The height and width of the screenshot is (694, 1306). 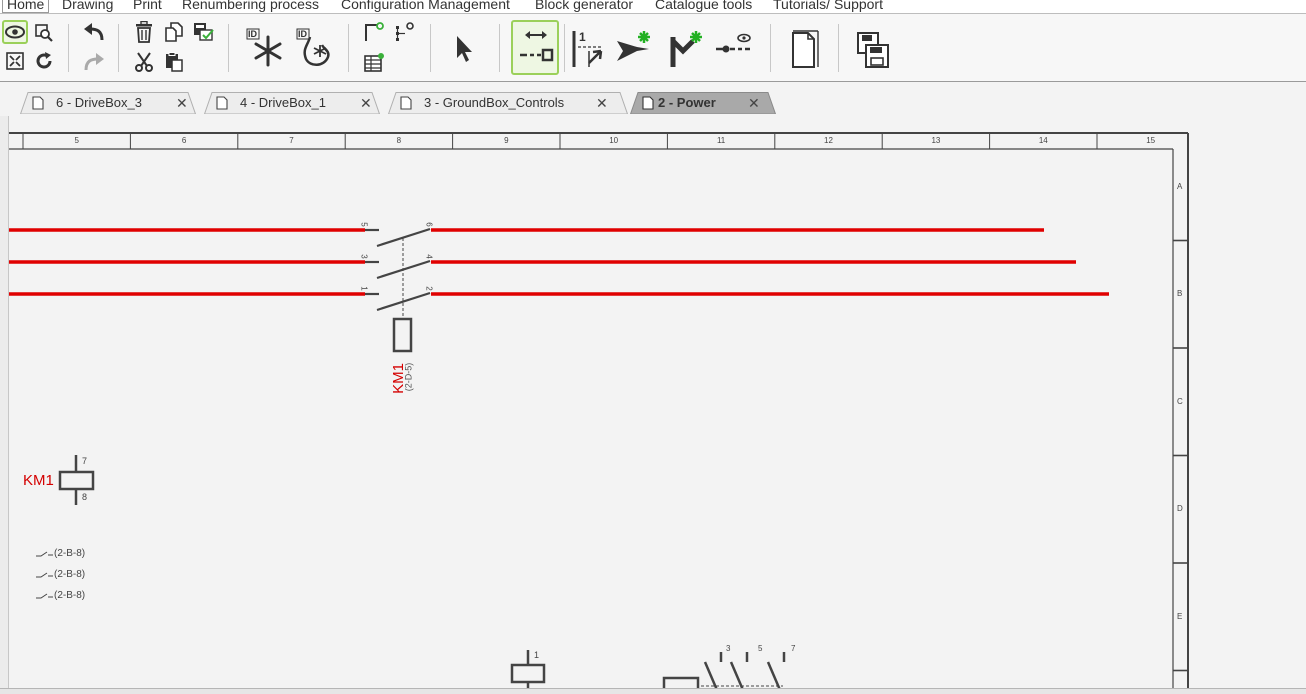 What do you see at coordinates (44, 33) in the screenshot?
I see `zoom-window-icon` at bounding box center [44, 33].